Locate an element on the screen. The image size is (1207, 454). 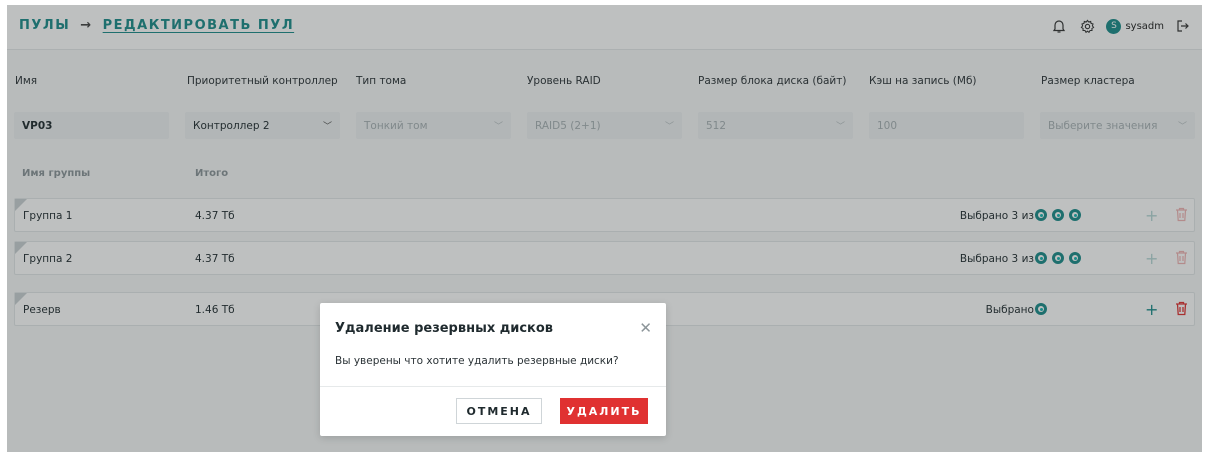
dialog-divider is located at coordinates (493, 386).